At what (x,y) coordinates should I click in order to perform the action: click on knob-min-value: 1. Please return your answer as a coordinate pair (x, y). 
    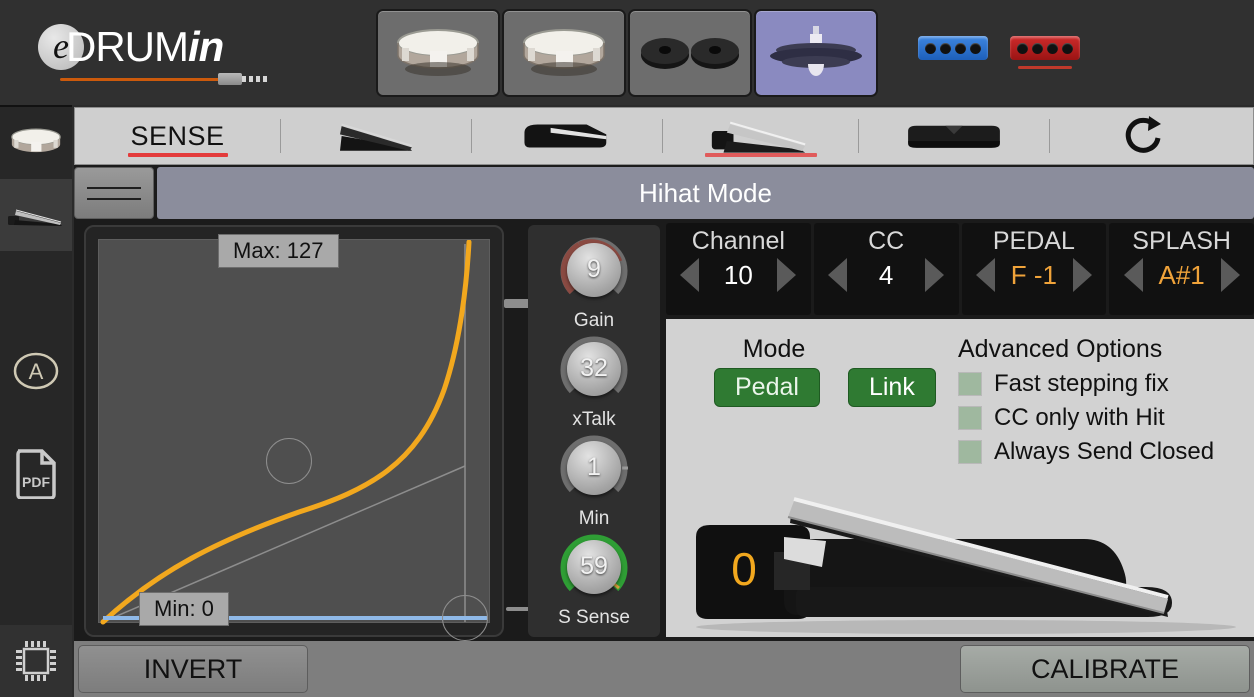
    Looking at the image, I should click on (594, 467).